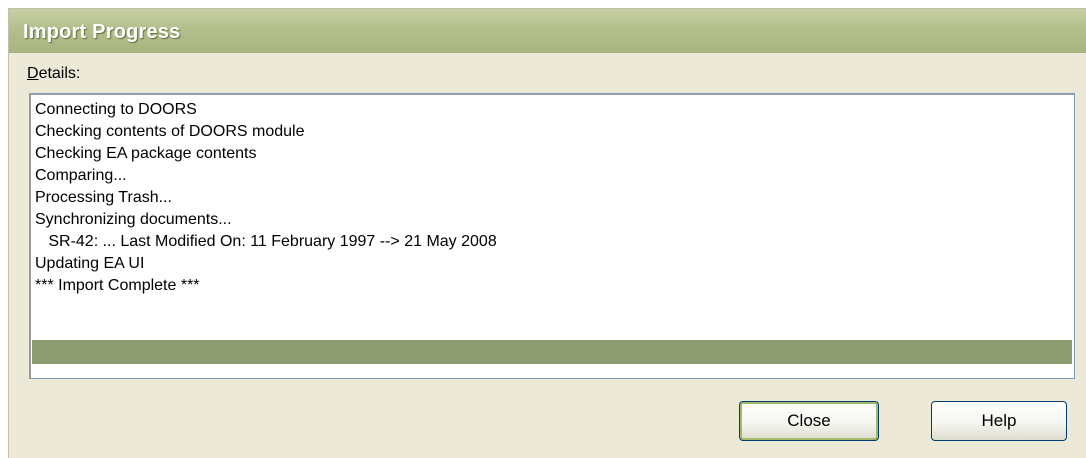  What do you see at coordinates (999, 421) in the screenshot?
I see `help-button: Help` at bounding box center [999, 421].